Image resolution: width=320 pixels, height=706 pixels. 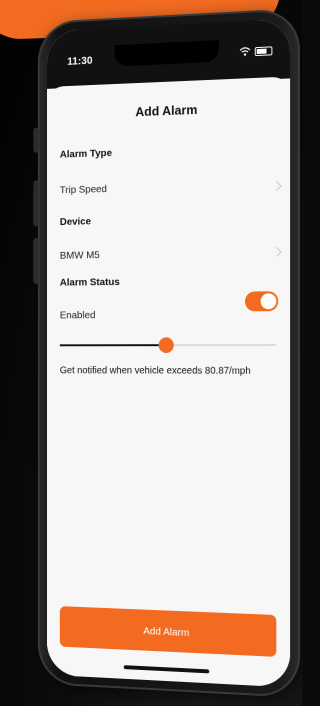 I want to click on alarm-enabled-toggle, so click(x=262, y=301).